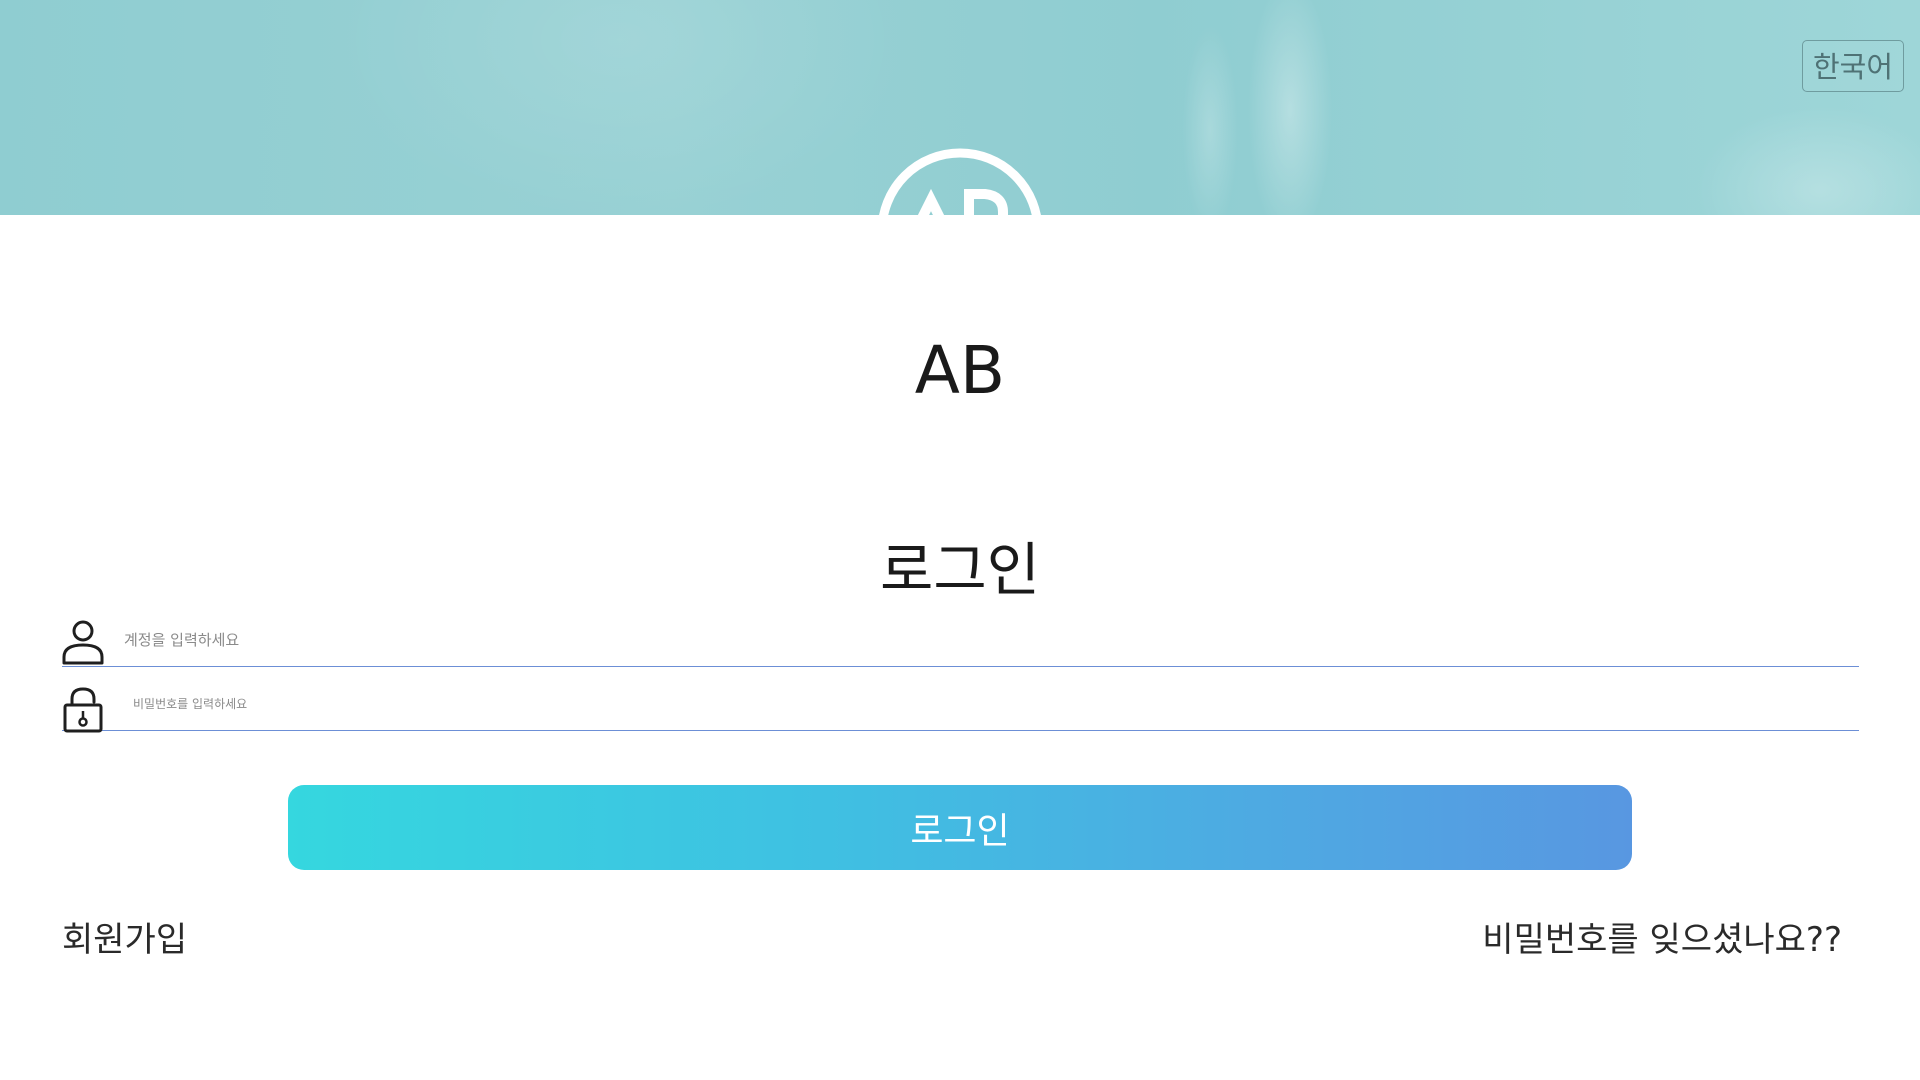 This screenshot has width=1920, height=1080. I want to click on login-button: 로그인, so click(960, 827).